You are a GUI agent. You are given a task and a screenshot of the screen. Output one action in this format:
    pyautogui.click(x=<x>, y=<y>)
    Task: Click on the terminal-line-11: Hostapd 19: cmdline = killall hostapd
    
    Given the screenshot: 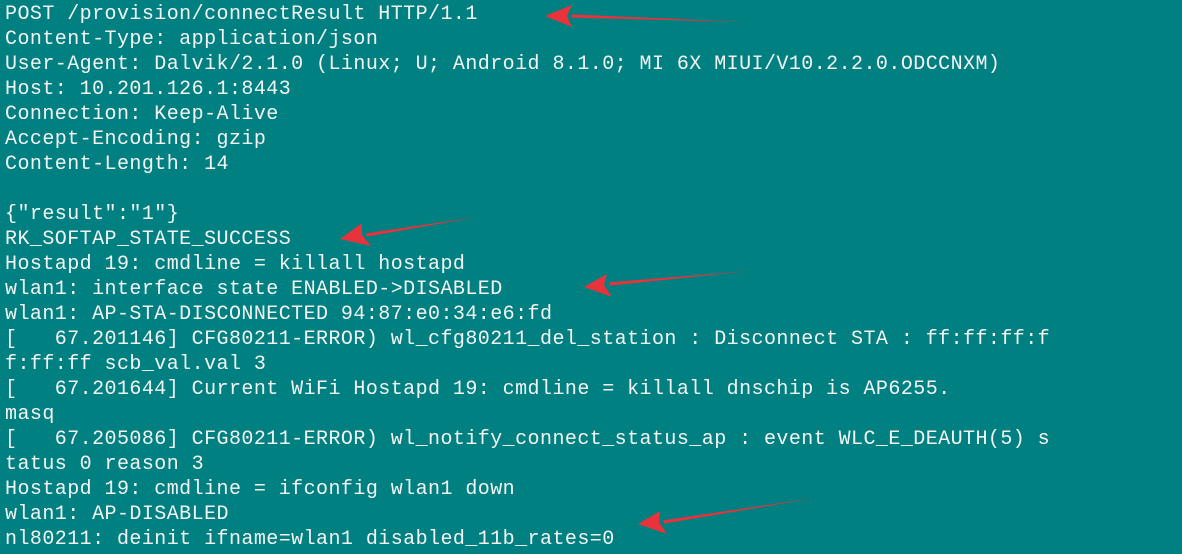 What is the action you would take?
    pyautogui.click(x=235, y=264)
    